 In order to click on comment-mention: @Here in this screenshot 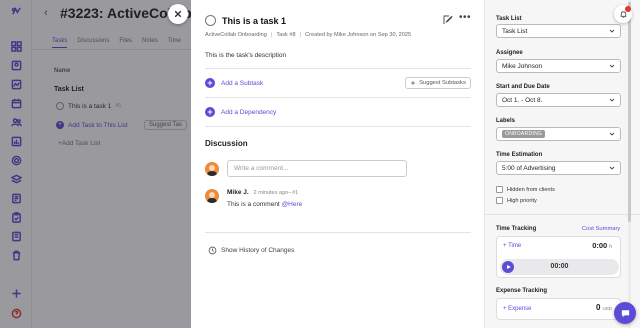, I will do `click(292, 204)`.